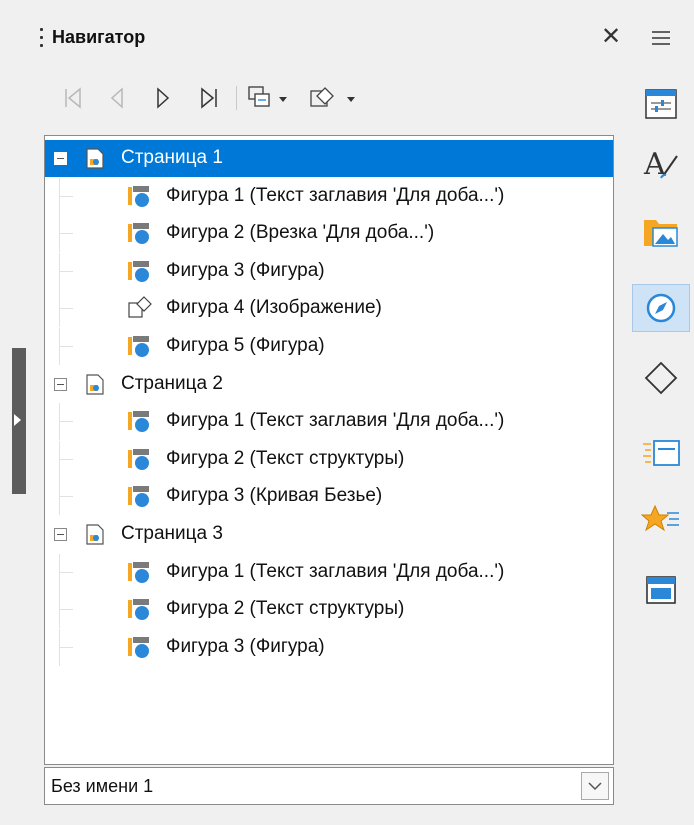 Image resolution: width=694 pixels, height=825 pixels. I want to click on slide-transition-icon, so click(661, 454).